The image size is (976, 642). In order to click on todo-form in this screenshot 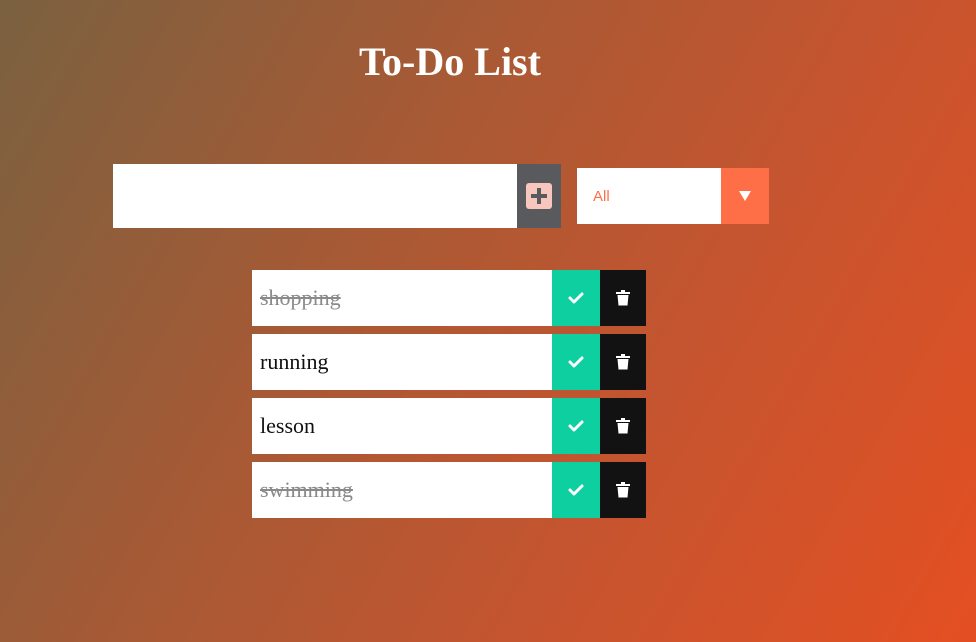, I will do `click(337, 196)`.